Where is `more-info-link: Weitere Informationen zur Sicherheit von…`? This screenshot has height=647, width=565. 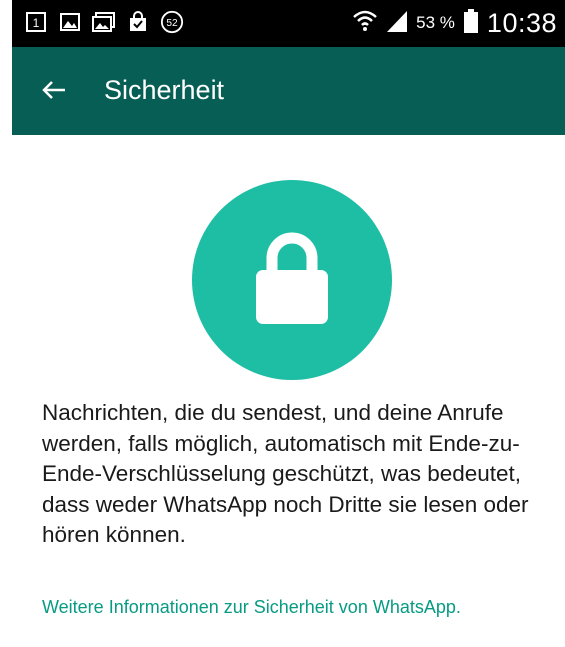
more-info-link: Weitere Informationen zur Sicherheit von… is located at coordinates (294, 607).